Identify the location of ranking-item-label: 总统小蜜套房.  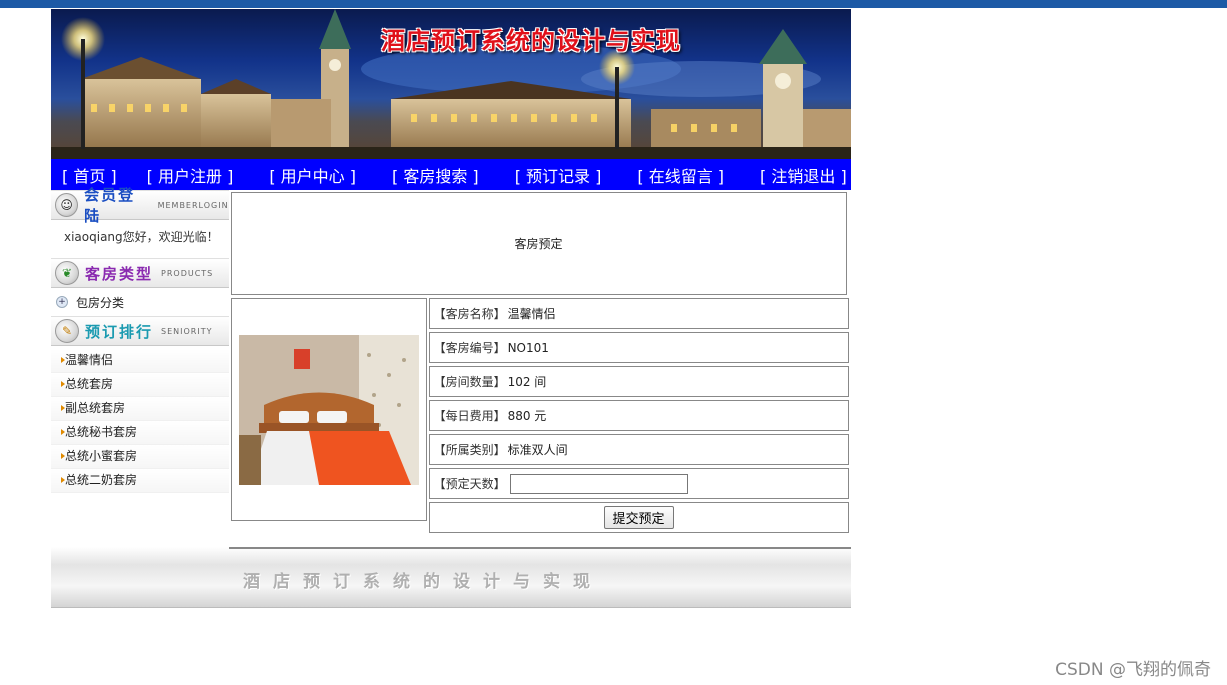
(101, 456).